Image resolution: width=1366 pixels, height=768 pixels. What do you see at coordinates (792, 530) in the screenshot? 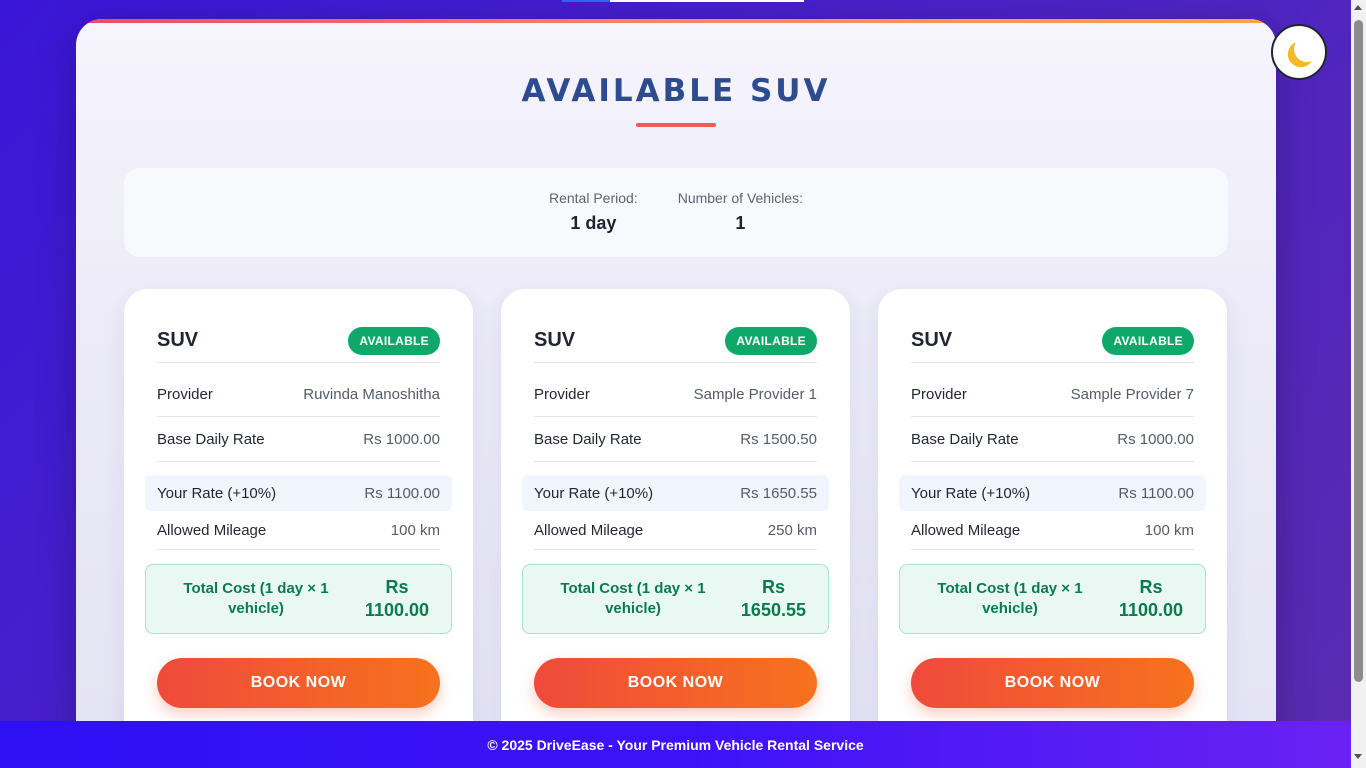
I see `mileage-value: 250 km` at bounding box center [792, 530].